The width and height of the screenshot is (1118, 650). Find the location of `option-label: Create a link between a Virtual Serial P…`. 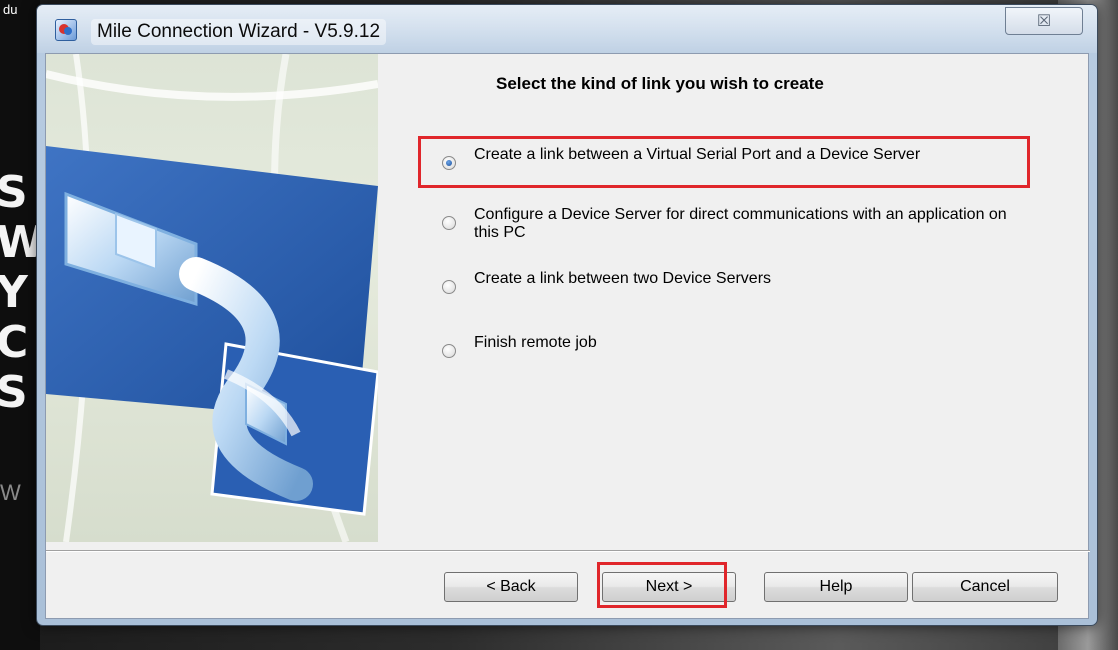

option-label: Create a link between a Virtual Serial P… is located at coordinates (697, 154).